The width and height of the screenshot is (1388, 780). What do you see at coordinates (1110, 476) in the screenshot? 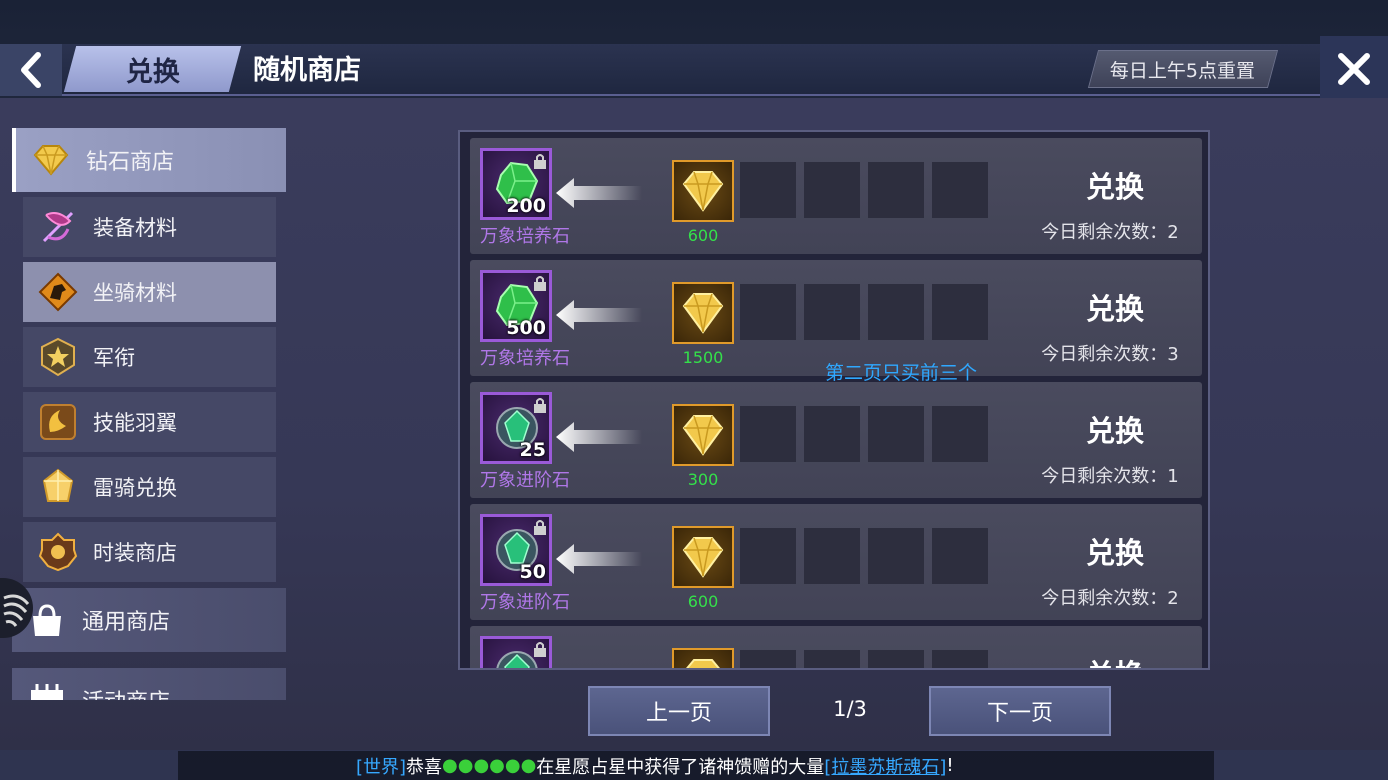
I see `remaining-count: 今日剩余次数：1` at bounding box center [1110, 476].